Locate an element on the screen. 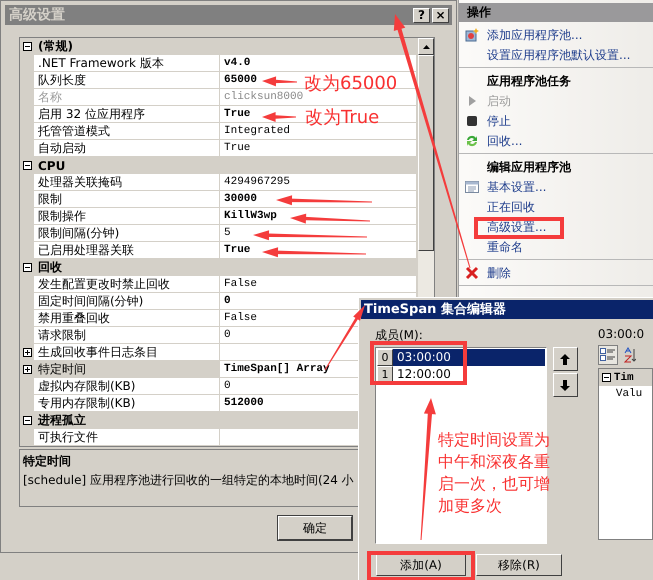 Image resolution: width=653 pixels, height=580 pixels. action-link: 重命名 is located at coordinates (505, 247).